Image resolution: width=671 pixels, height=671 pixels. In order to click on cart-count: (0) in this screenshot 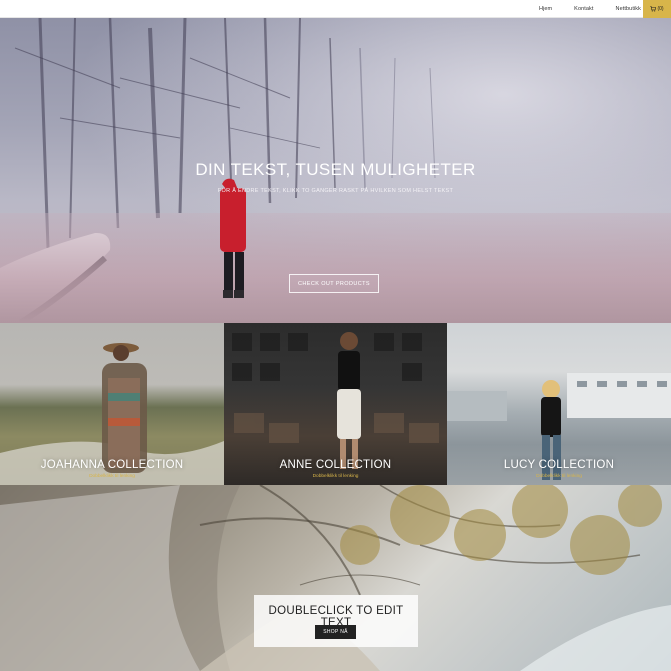, I will do `click(660, 9)`.